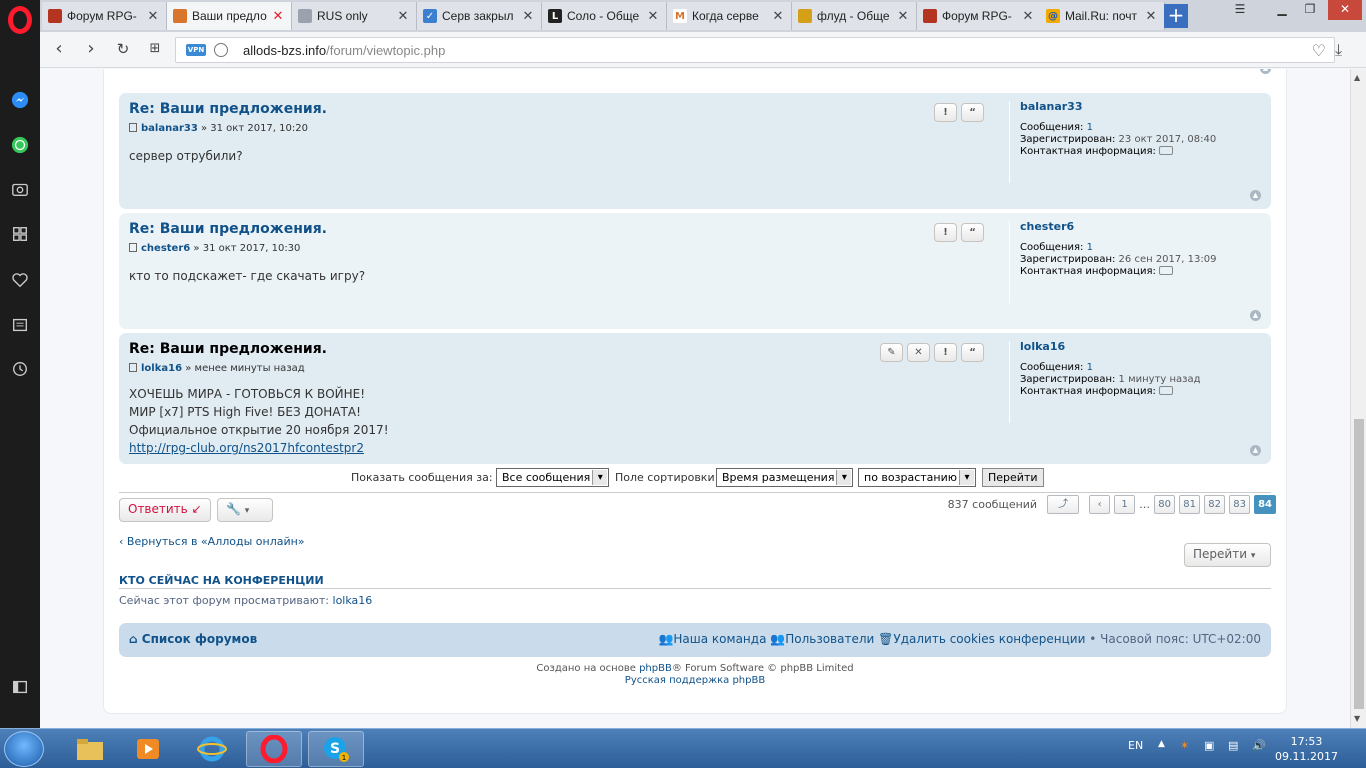 This screenshot has height=768, width=1366. What do you see at coordinates (1357, 718) in the screenshot?
I see `scroll-down-icon: ▼` at bounding box center [1357, 718].